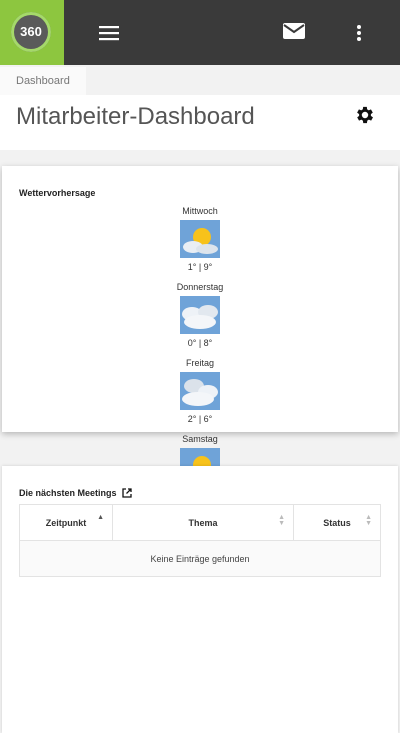 Image resolution: width=400 pixels, height=733 pixels. What do you see at coordinates (68, 493) in the screenshot?
I see `meetings-title-text: Die nächsten Meetings` at bounding box center [68, 493].